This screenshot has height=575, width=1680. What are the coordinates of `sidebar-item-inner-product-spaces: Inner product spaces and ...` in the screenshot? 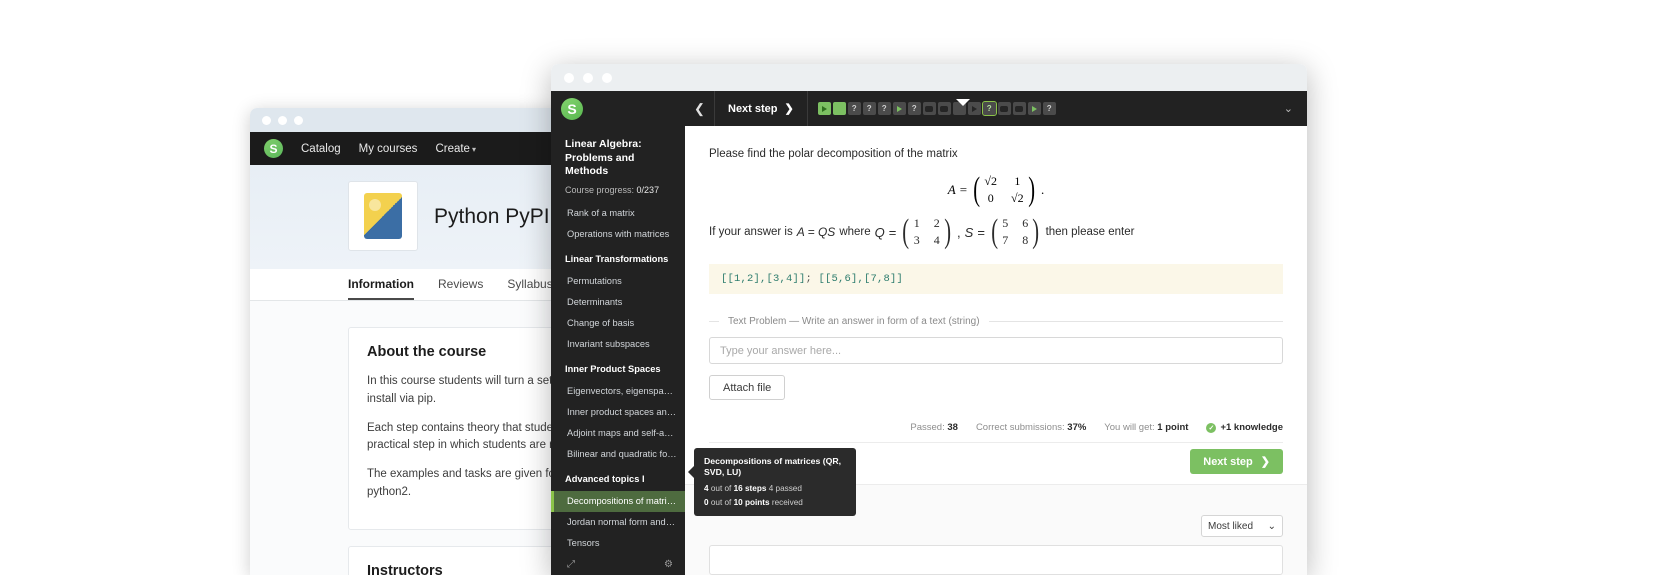 It's located at (618, 412).